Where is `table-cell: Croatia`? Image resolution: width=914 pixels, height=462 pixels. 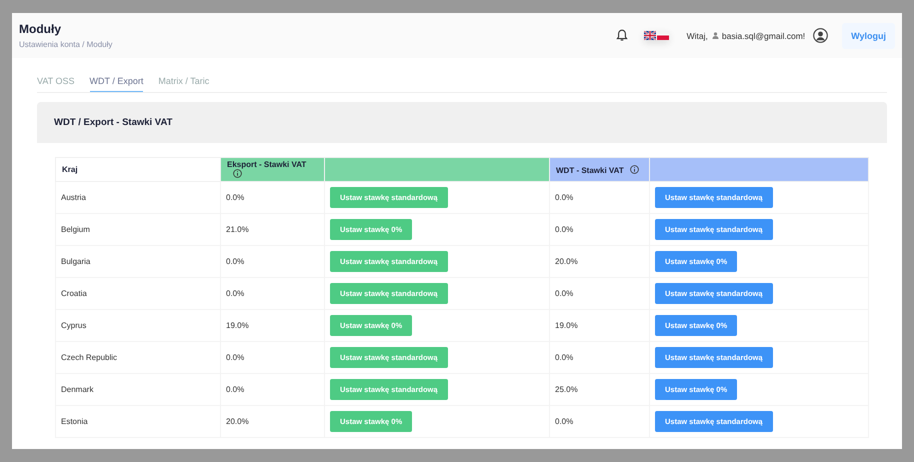
table-cell: Croatia is located at coordinates (138, 294).